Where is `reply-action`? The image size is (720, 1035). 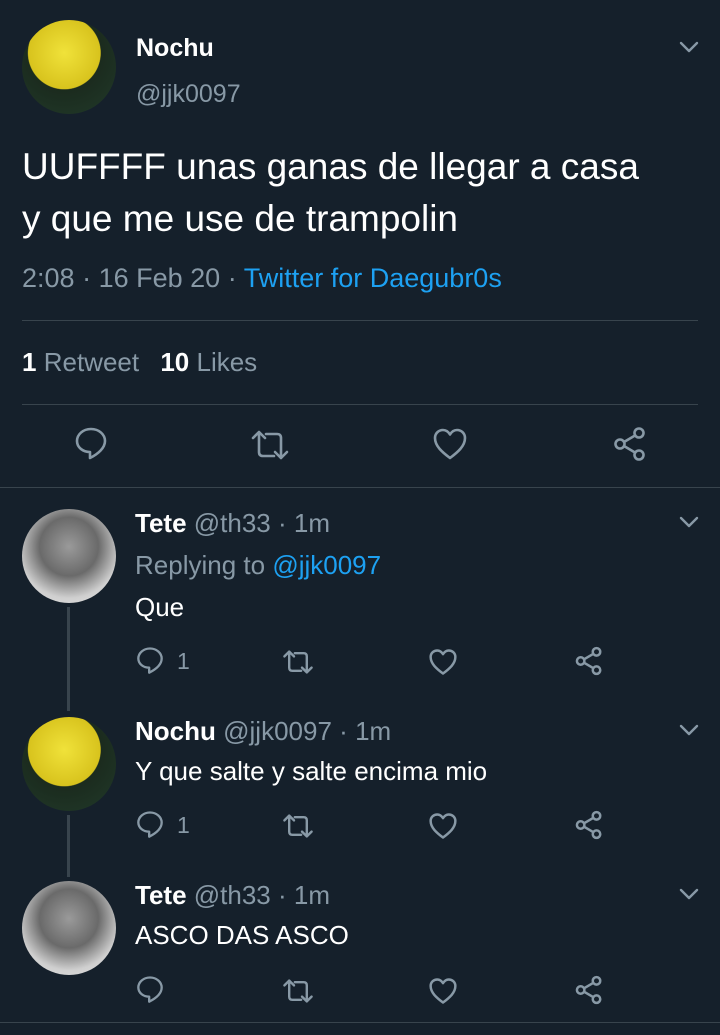
reply-action is located at coordinates (150, 990).